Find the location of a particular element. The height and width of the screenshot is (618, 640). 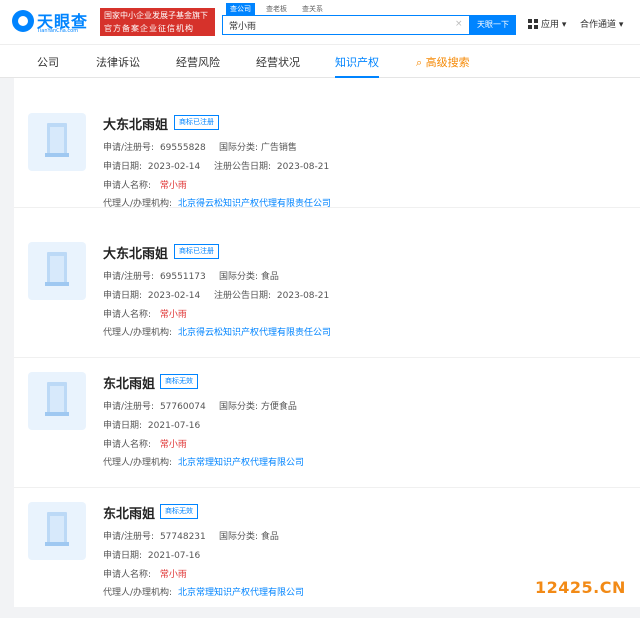

site-watermark: 12425.CN is located at coordinates (580, 587).